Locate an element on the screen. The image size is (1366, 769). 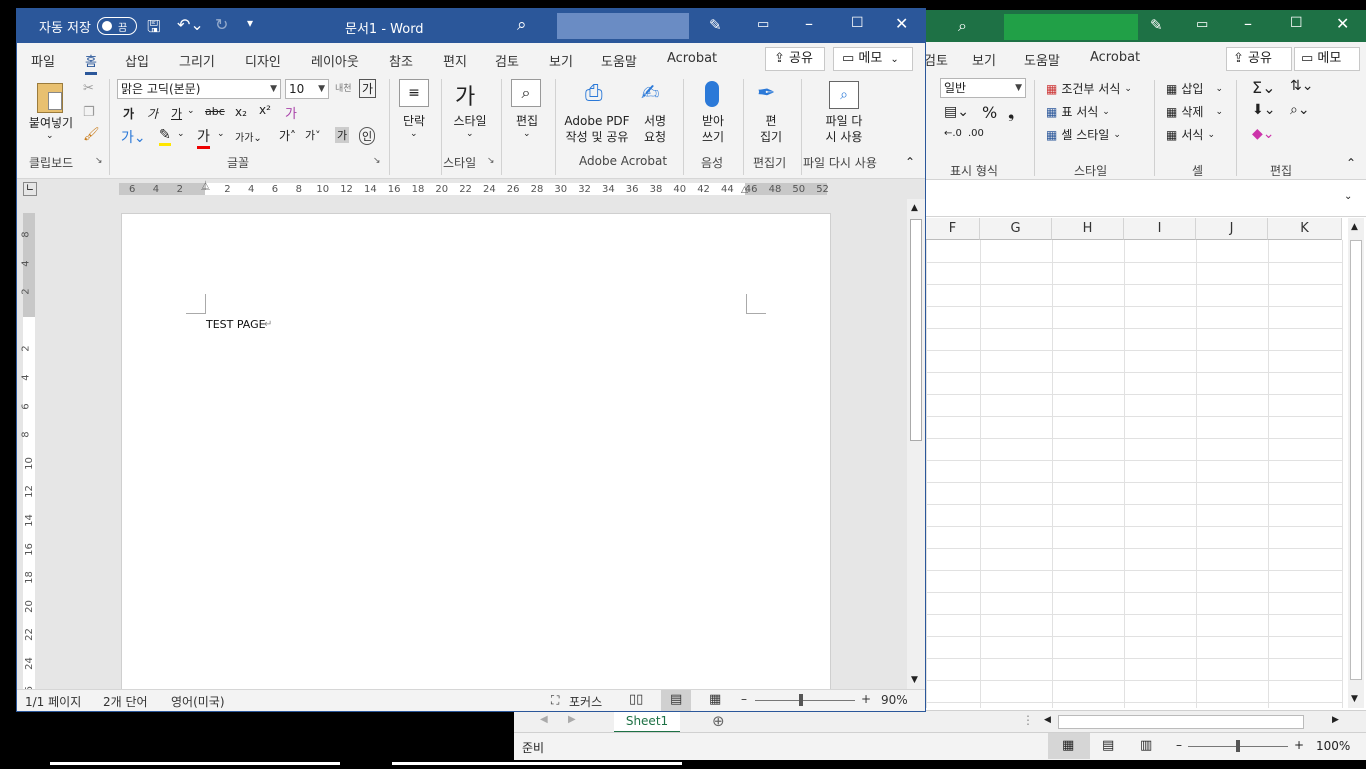
share-button: ⇪ 공유 is located at coordinates (795, 59).